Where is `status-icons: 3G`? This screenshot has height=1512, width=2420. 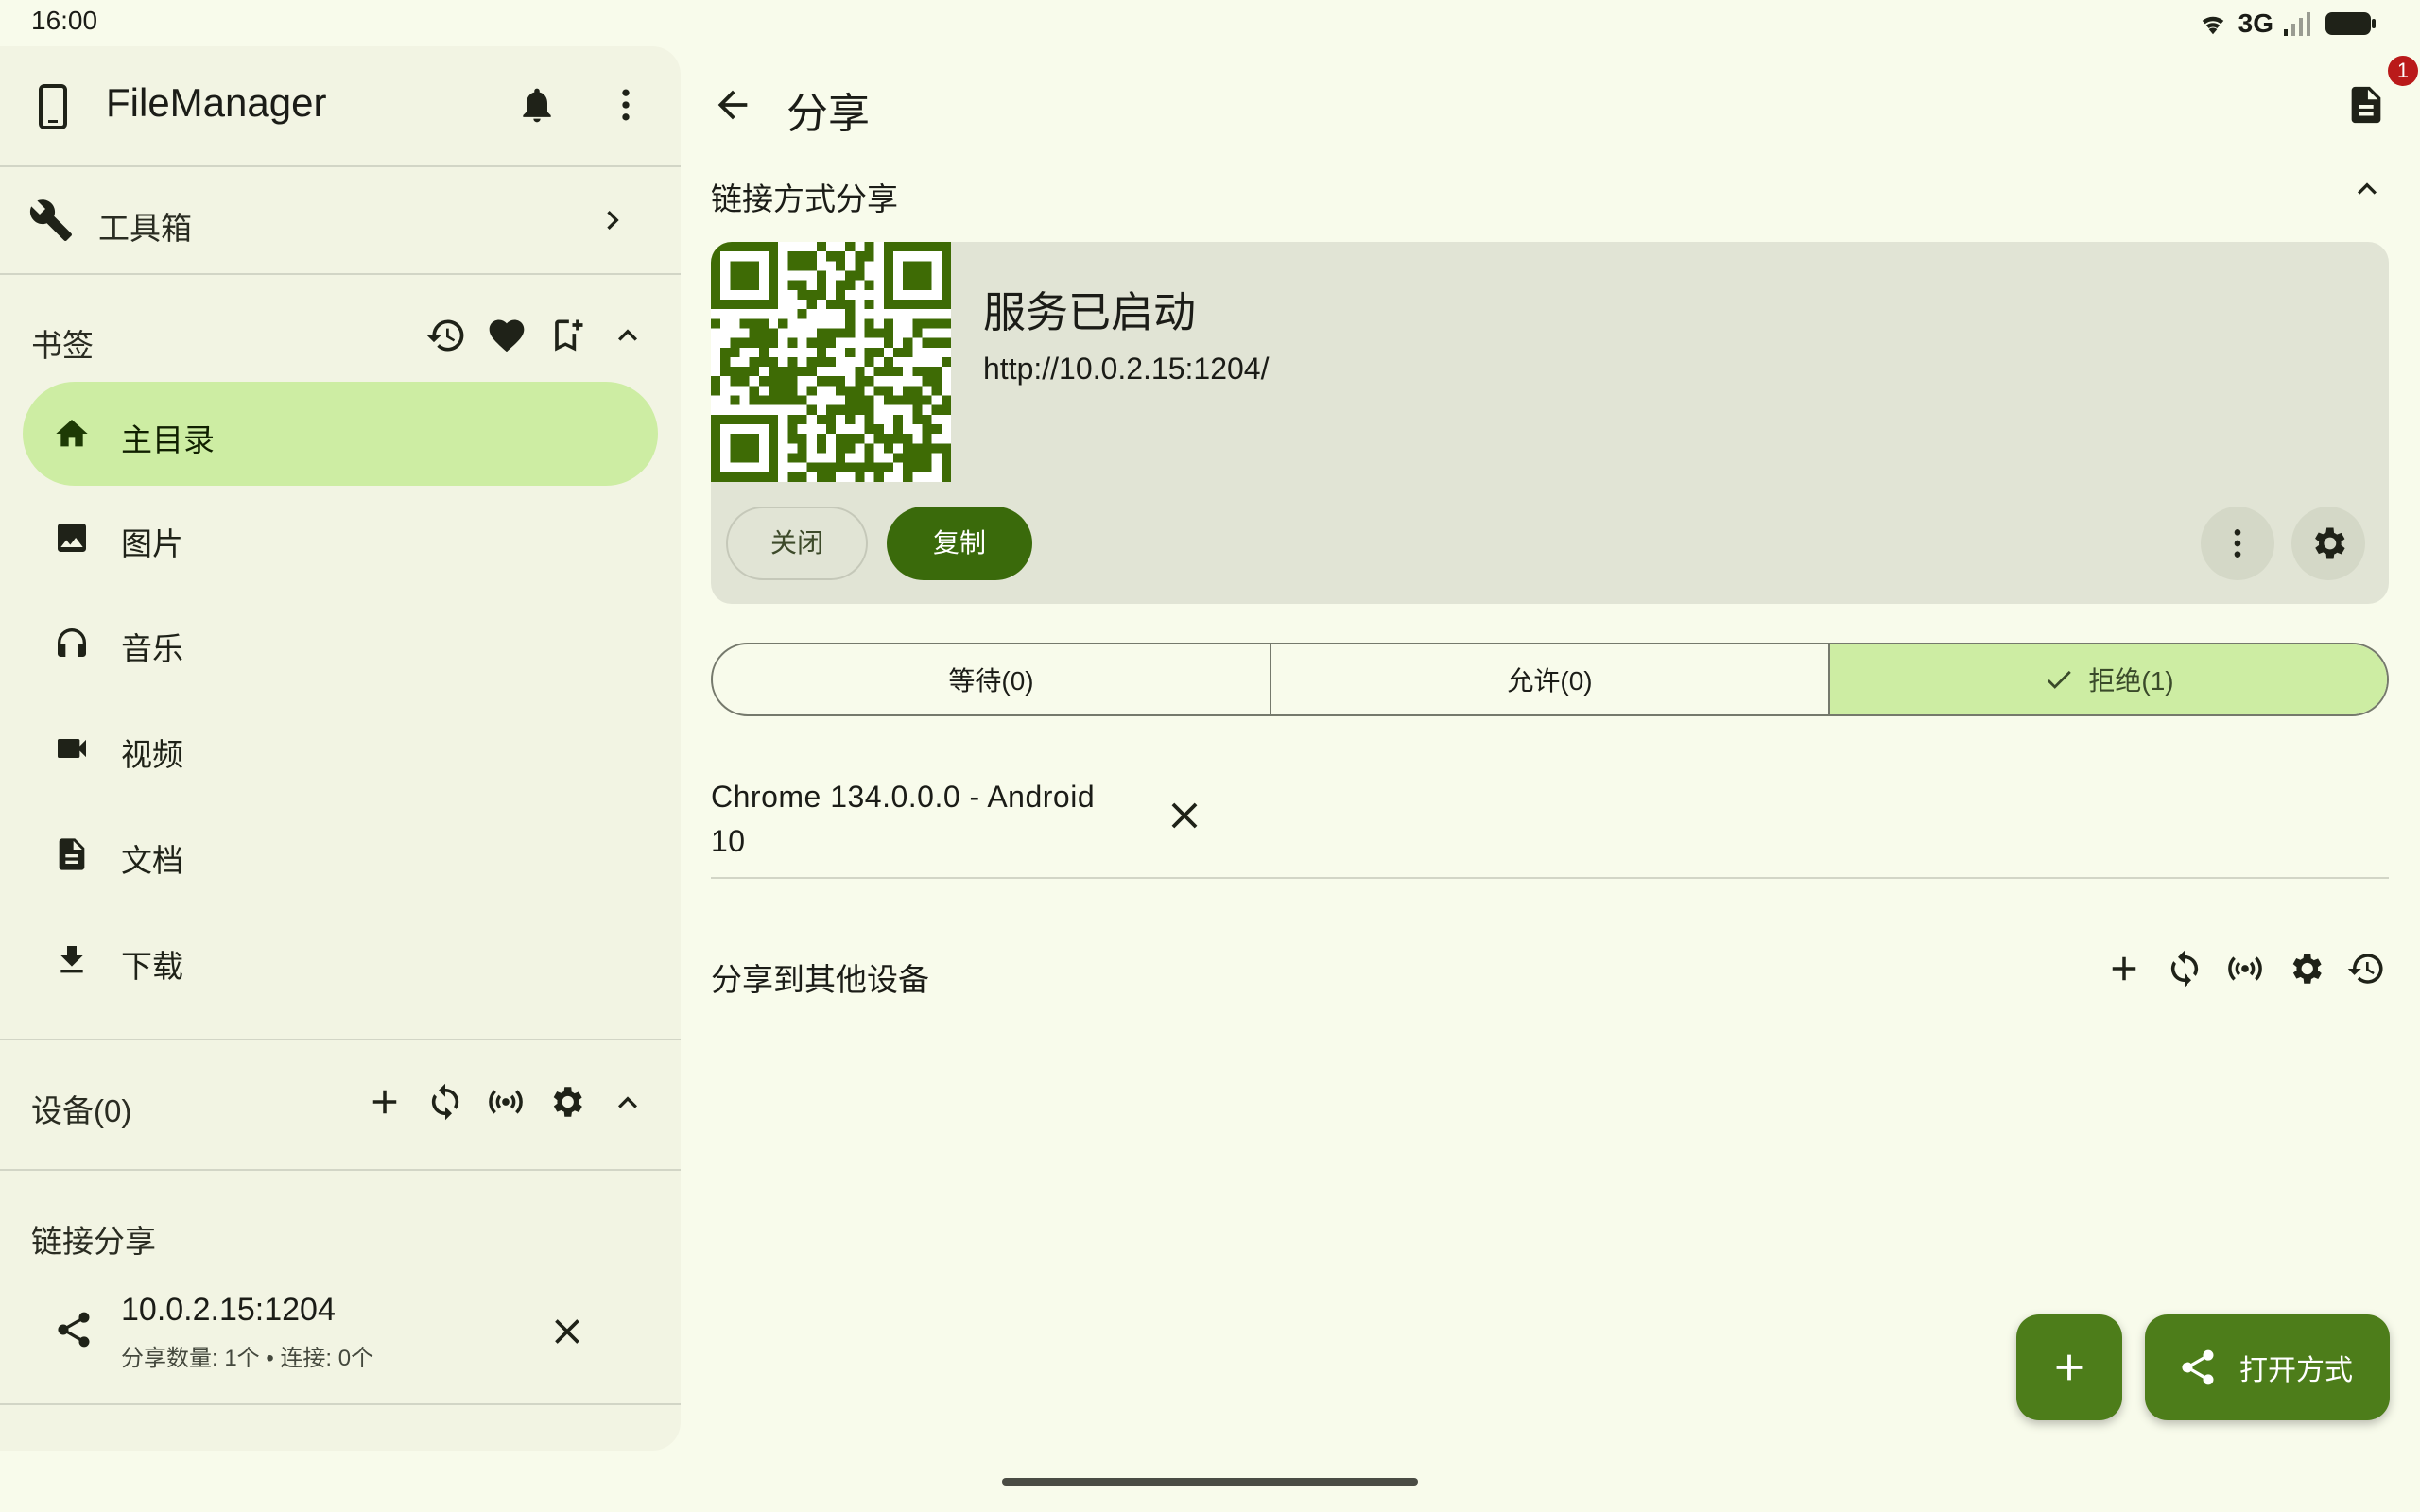
status-icons: 3G is located at coordinates (2287, 24).